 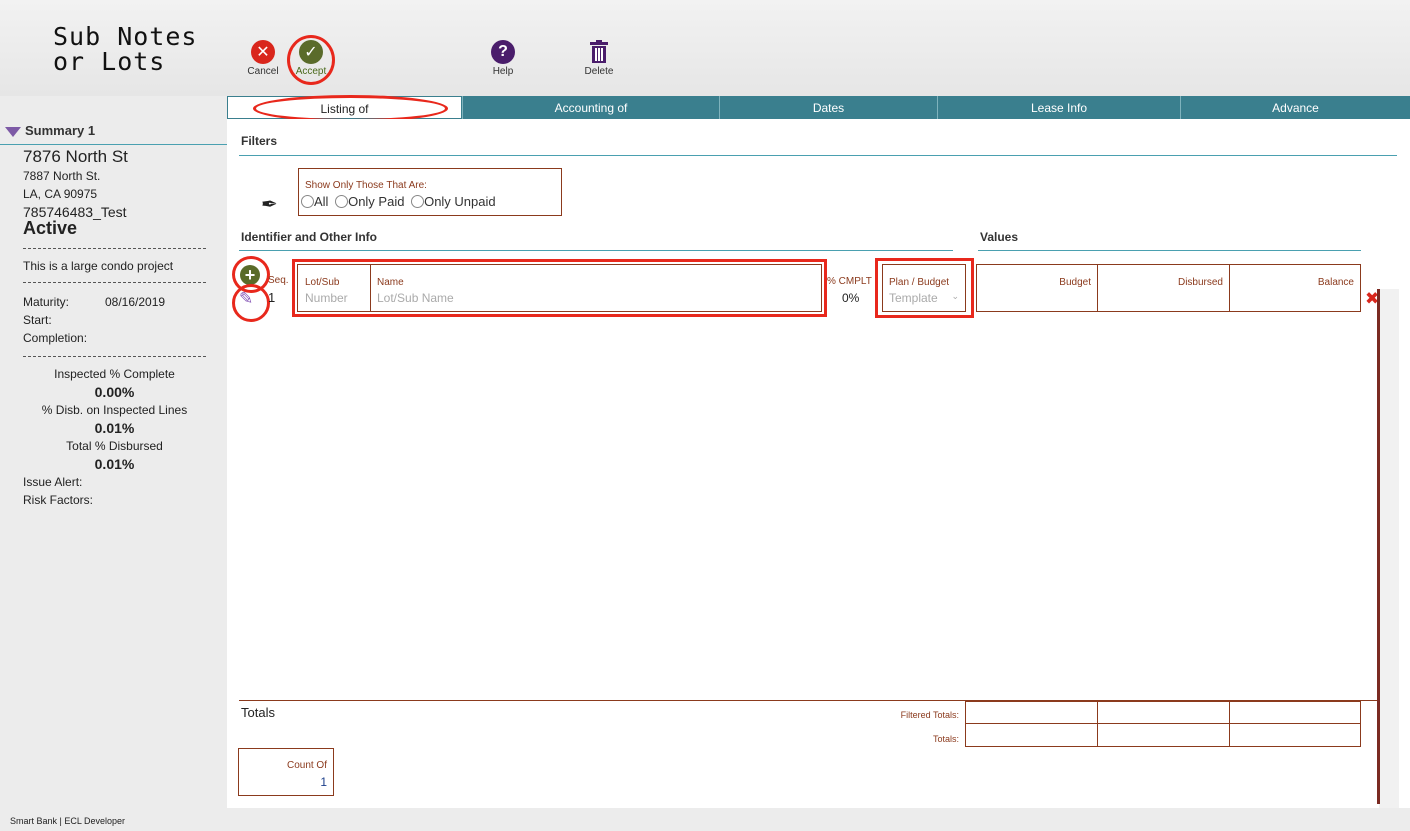 I want to click on filter-radio-group: All Only Paid Only Unpaid, so click(x=398, y=201).